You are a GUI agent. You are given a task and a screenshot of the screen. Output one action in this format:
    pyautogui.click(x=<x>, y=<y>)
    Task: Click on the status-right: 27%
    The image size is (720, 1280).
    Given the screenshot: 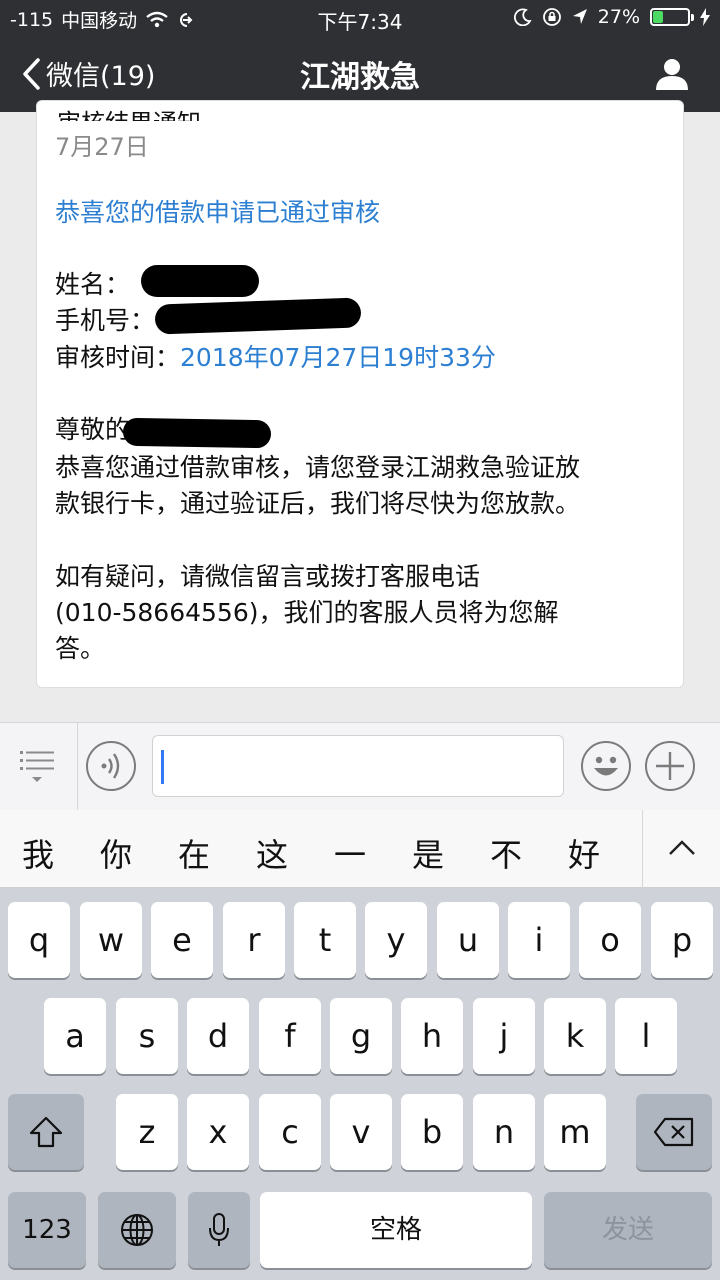 What is the action you would take?
    pyautogui.click(x=611, y=17)
    